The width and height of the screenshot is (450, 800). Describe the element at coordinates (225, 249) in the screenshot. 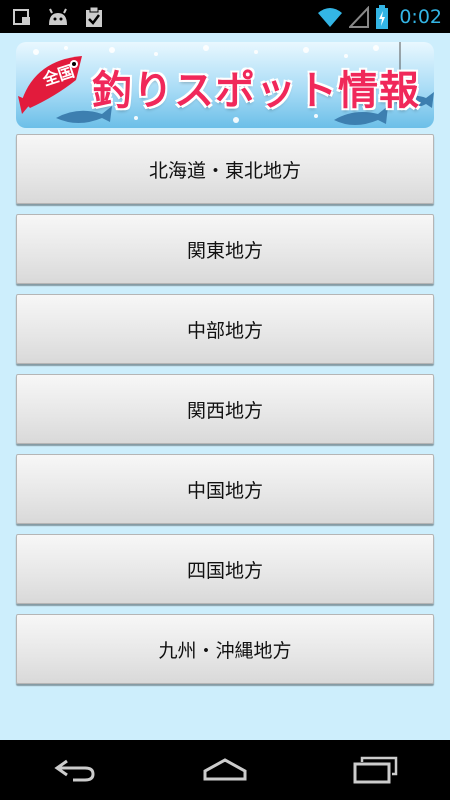

I see `region-button-kanto: 関東地方` at that location.